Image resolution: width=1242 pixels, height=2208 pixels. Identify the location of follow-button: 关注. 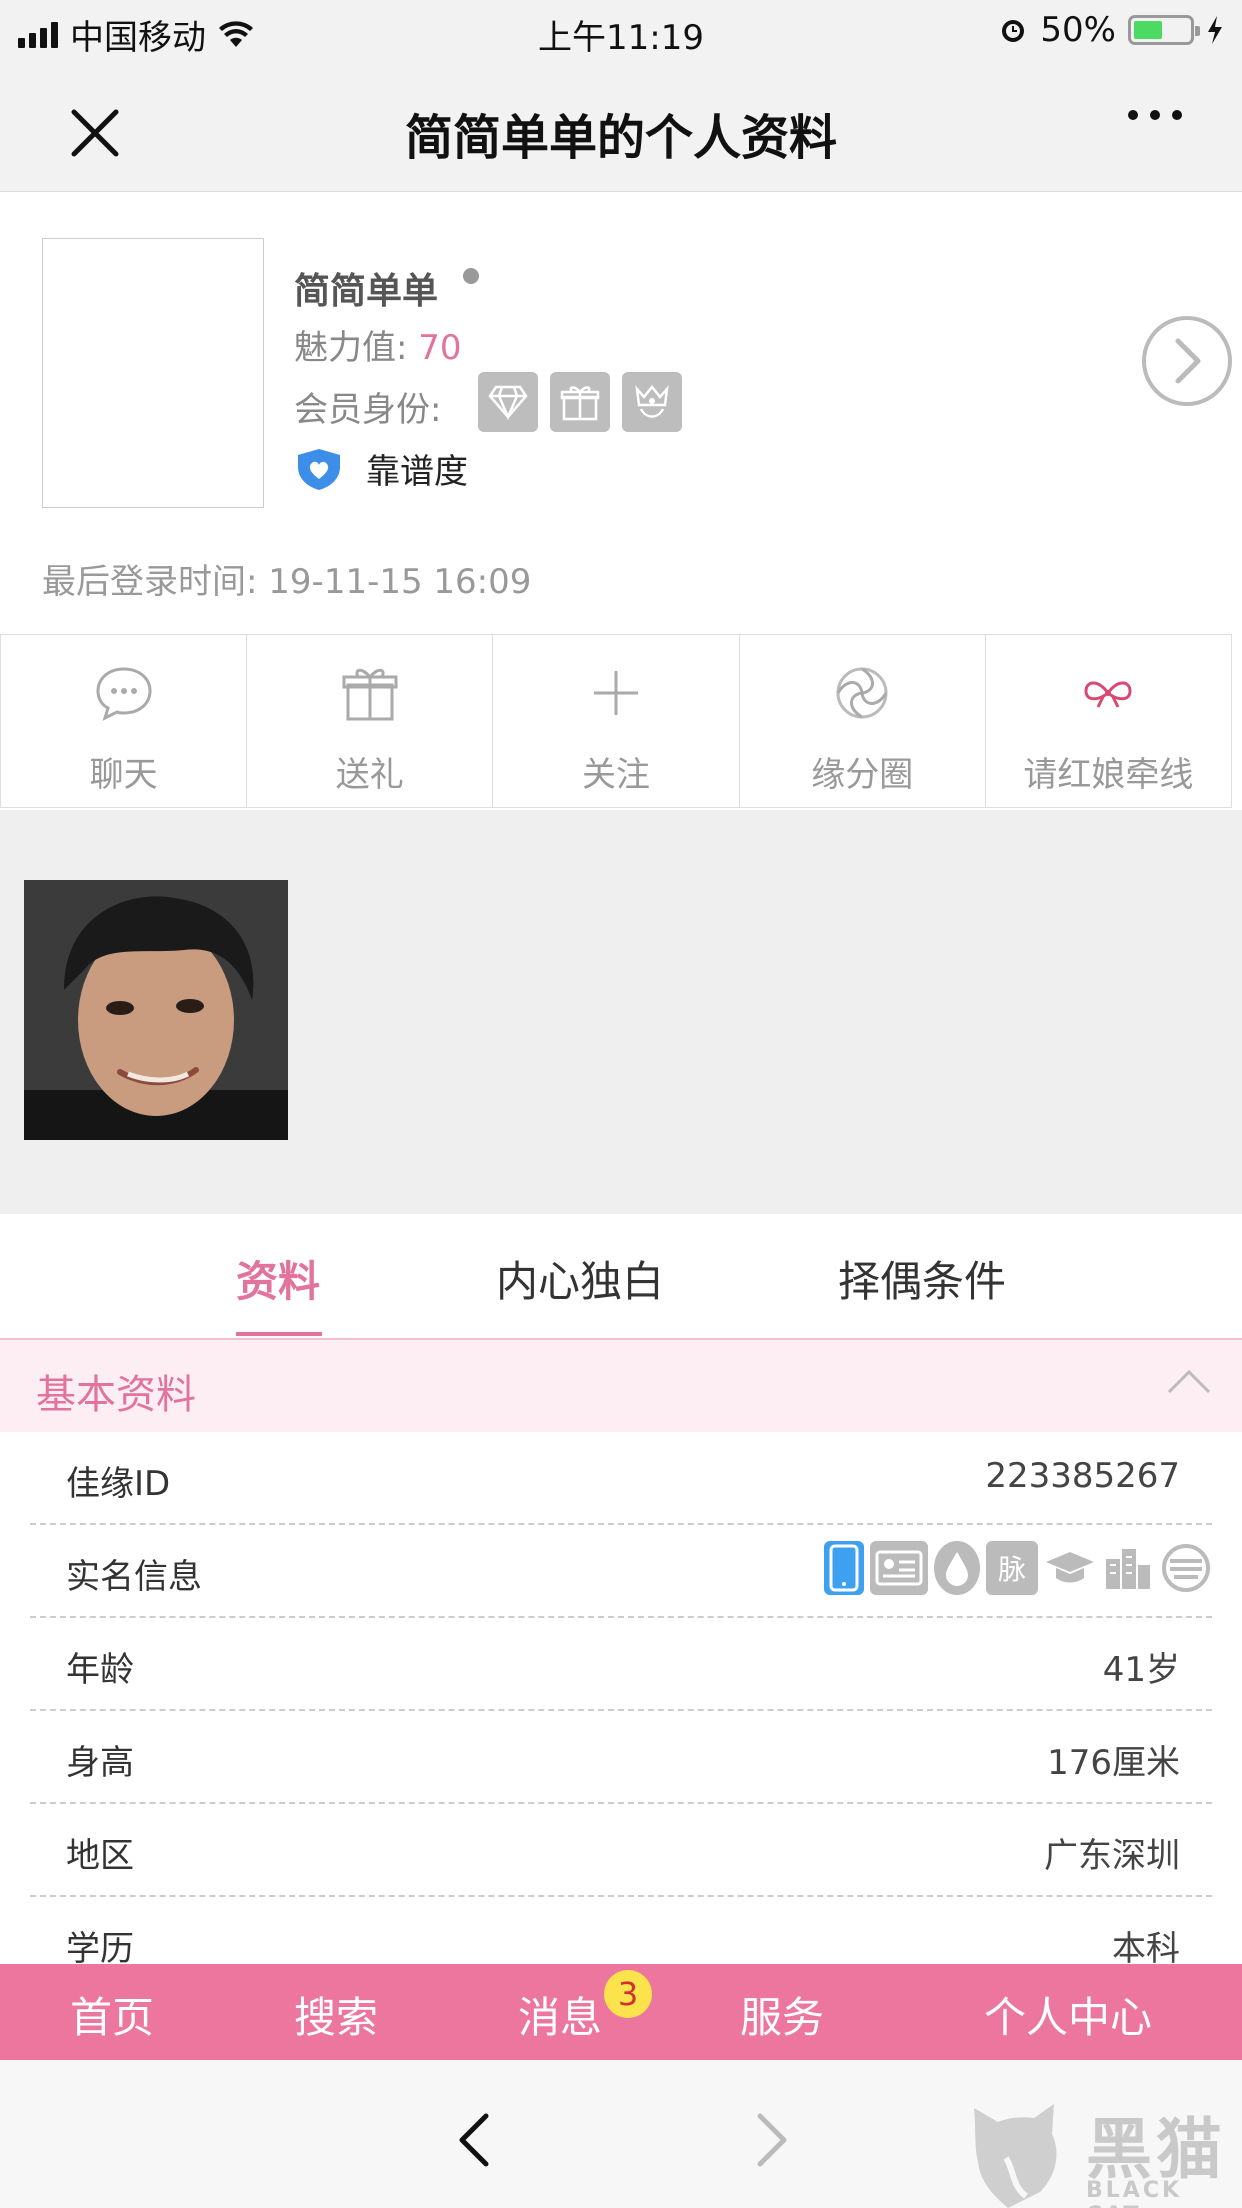
(616, 721).